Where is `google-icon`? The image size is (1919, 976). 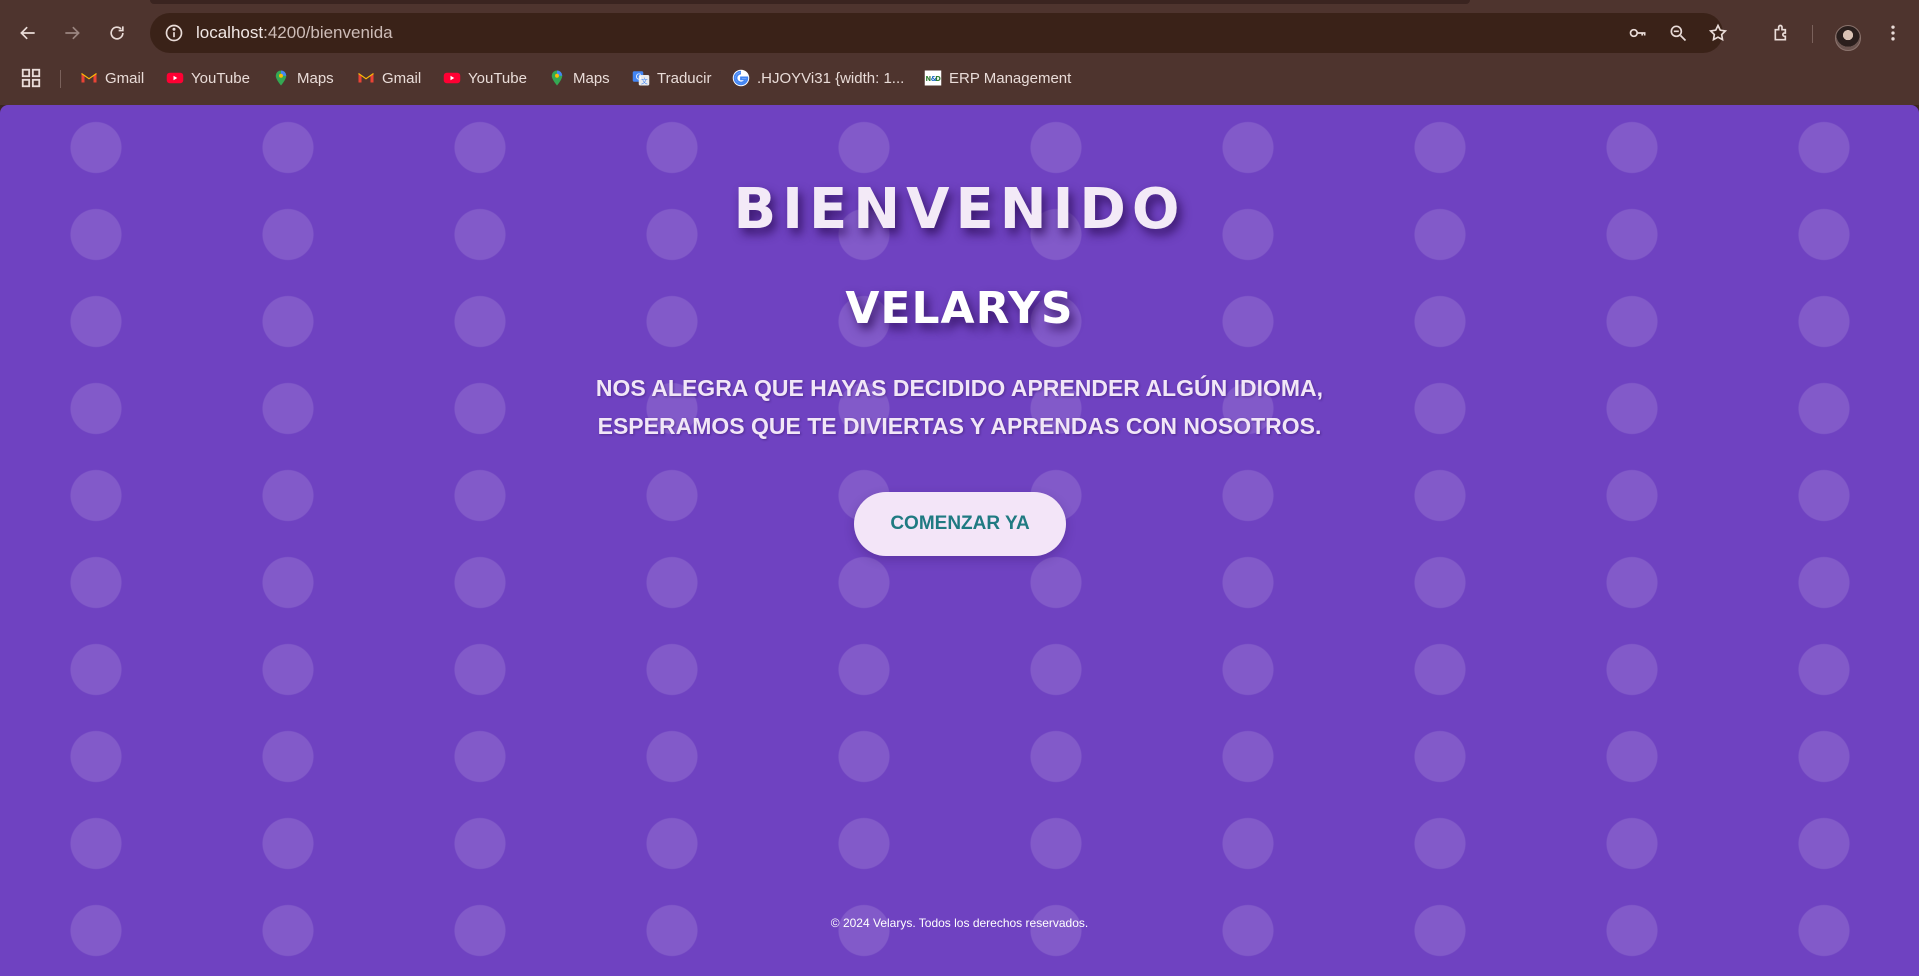 google-icon is located at coordinates (741, 78).